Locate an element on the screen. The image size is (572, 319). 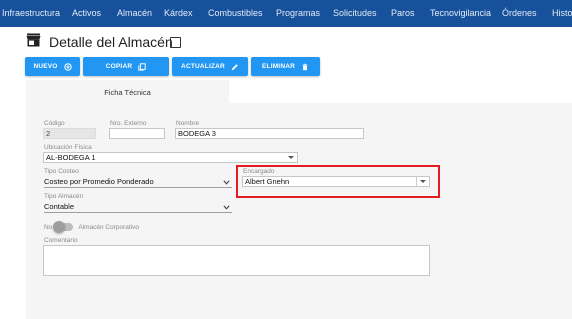
comentario-label: Comentario is located at coordinates (61, 240).